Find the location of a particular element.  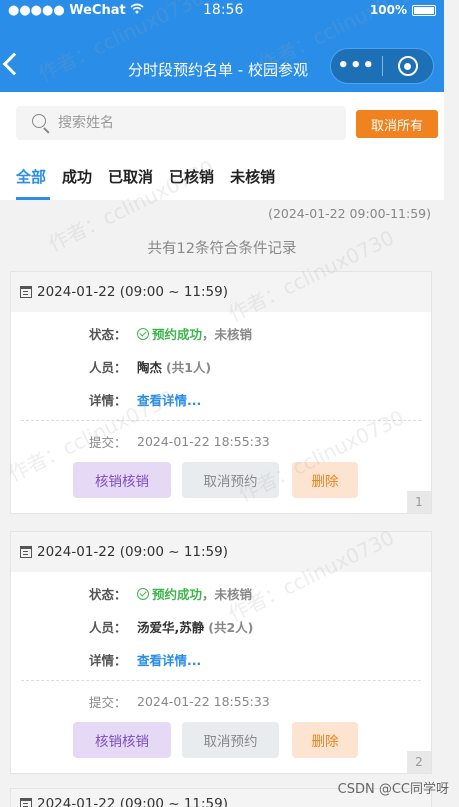

back-icon is located at coordinates (14, 64).